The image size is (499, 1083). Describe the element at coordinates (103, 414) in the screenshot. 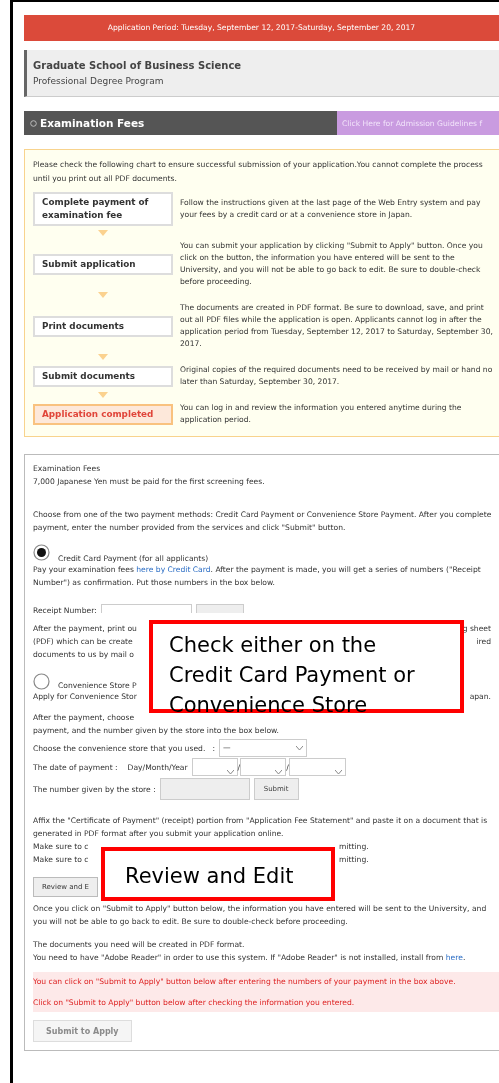

I see `step-box: Application completed` at that location.